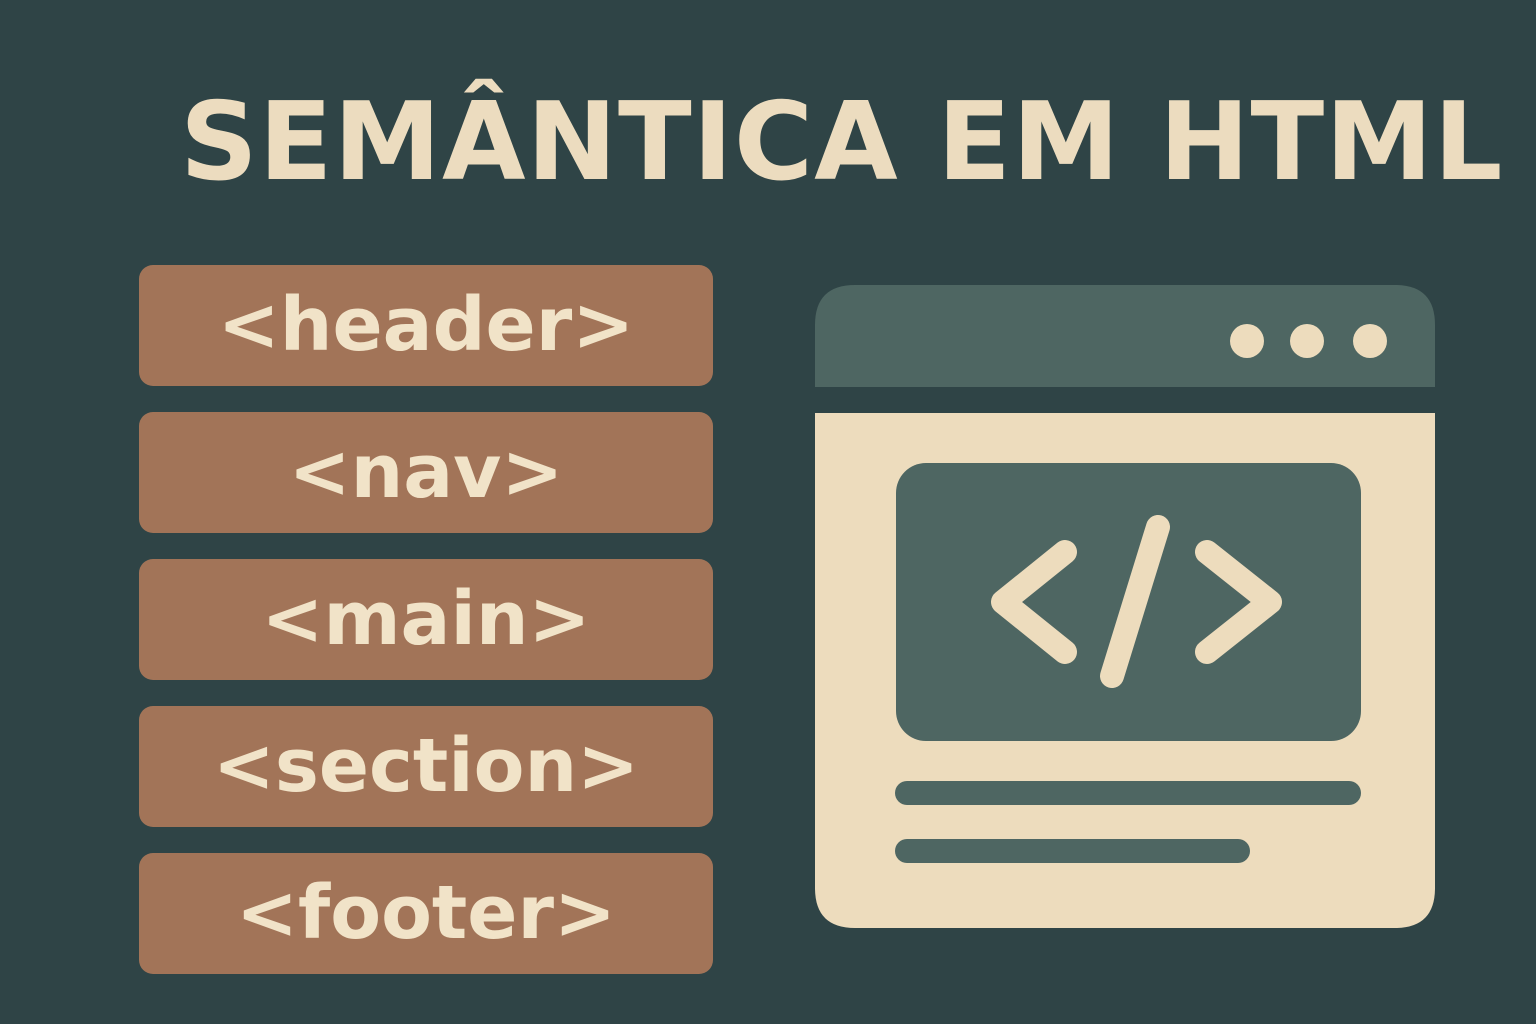  I want to click on tag-main: <main>, so click(426, 619).